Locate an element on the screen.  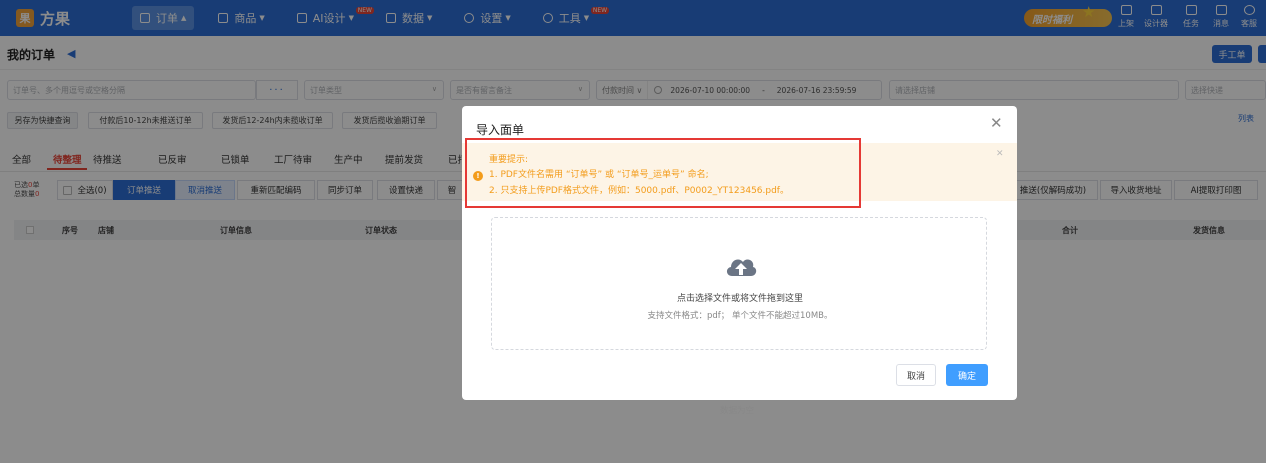
alert-close-icon: ✕ is located at coordinates (1000, 154).